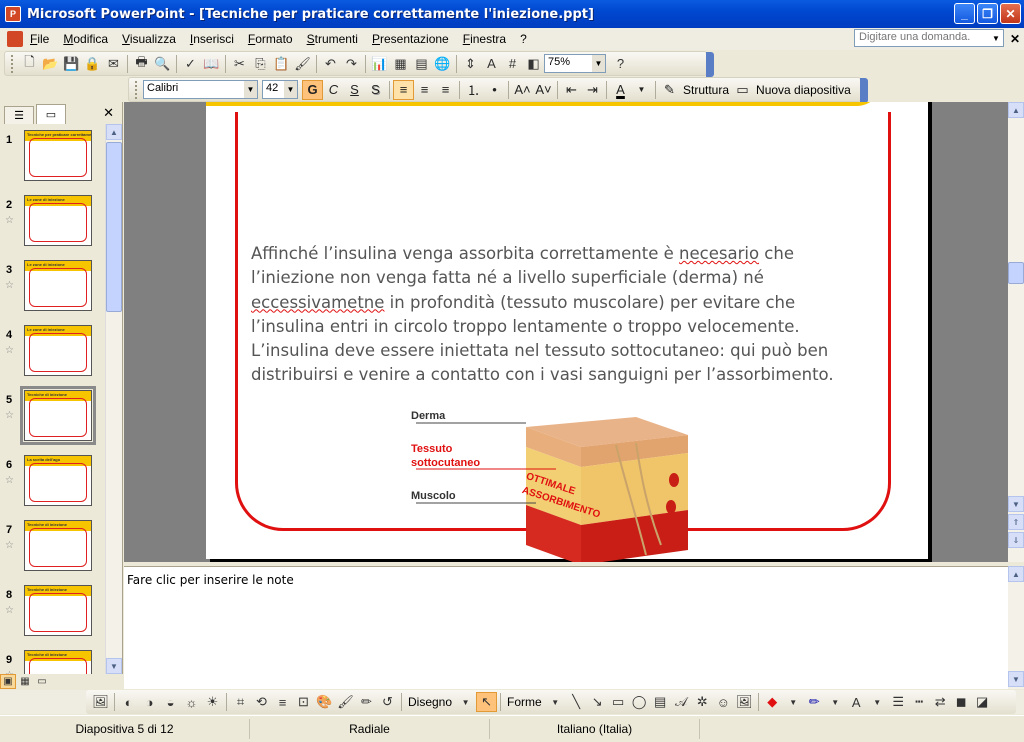  What do you see at coordinates (210, 580) in the screenshot?
I see `notes-placeholder: Fare clic per inserire le note` at bounding box center [210, 580].